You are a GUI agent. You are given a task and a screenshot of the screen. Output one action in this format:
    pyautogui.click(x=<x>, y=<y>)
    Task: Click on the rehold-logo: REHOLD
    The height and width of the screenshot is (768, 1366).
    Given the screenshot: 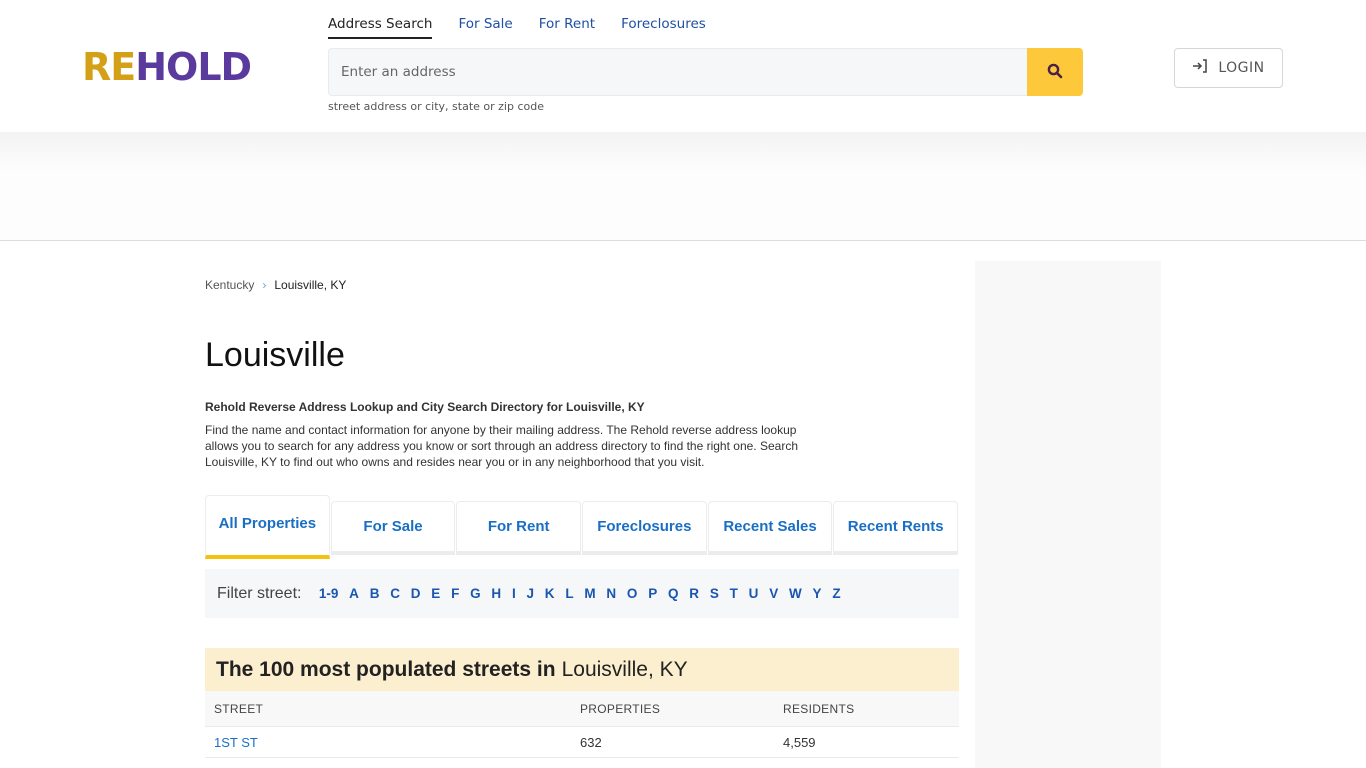 What is the action you would take?
    pyautogui.click(x=167, y=67)
    